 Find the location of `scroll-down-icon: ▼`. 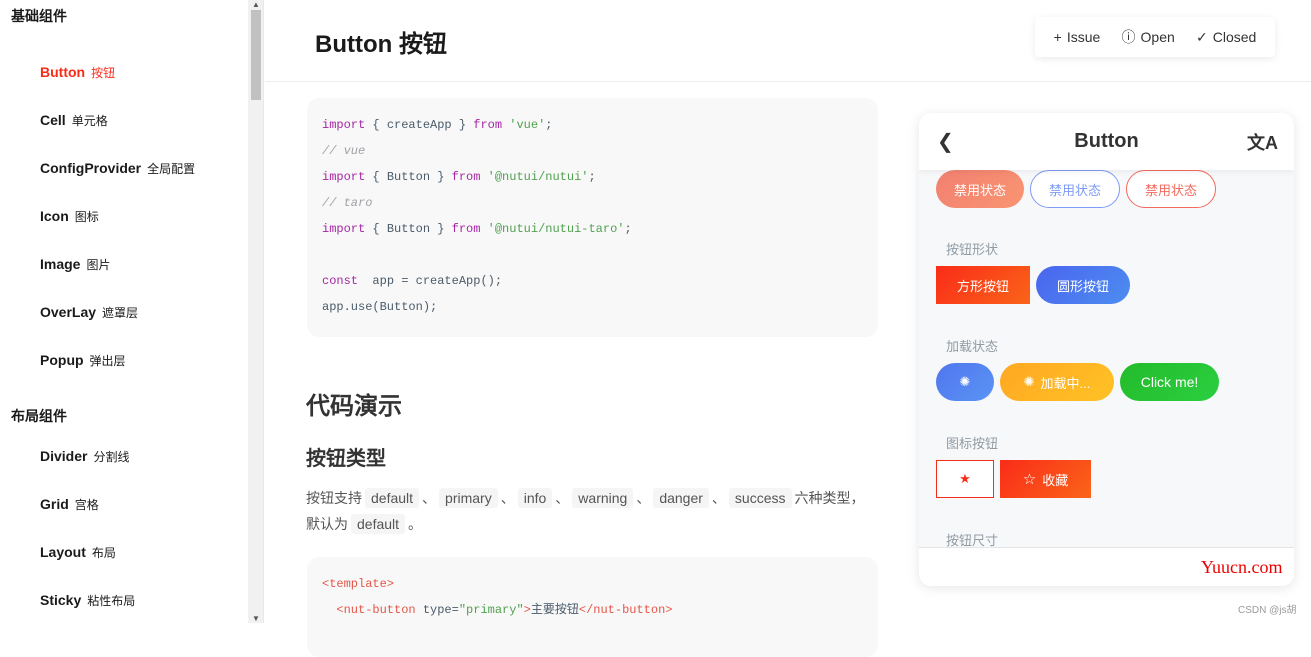

scroll-down-icon: ▼ is located at coordinates (256, 618).